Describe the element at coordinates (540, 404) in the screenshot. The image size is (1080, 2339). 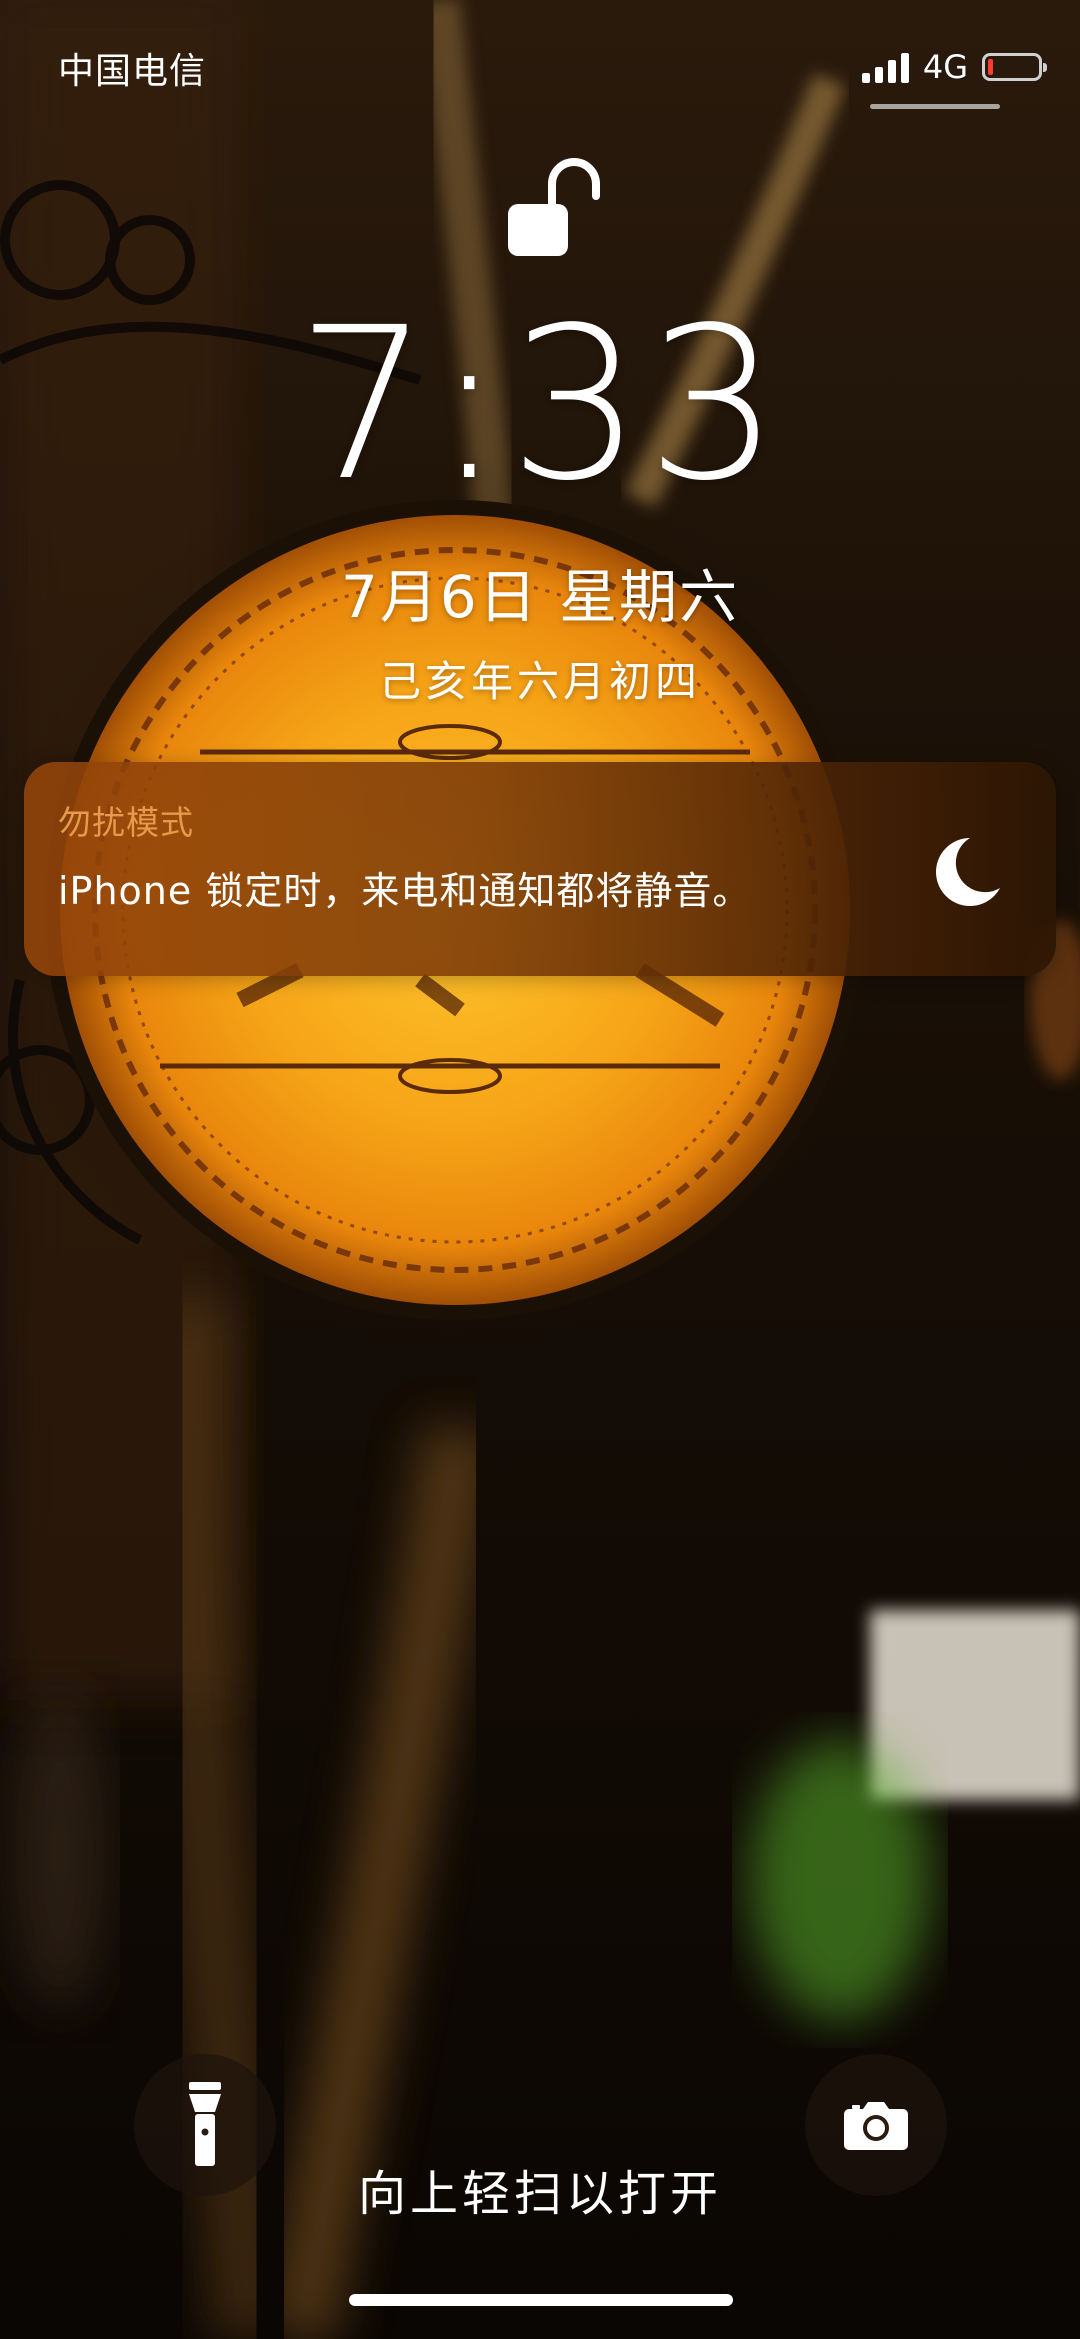
I see `lockscreen-time: 7:33` at that location.